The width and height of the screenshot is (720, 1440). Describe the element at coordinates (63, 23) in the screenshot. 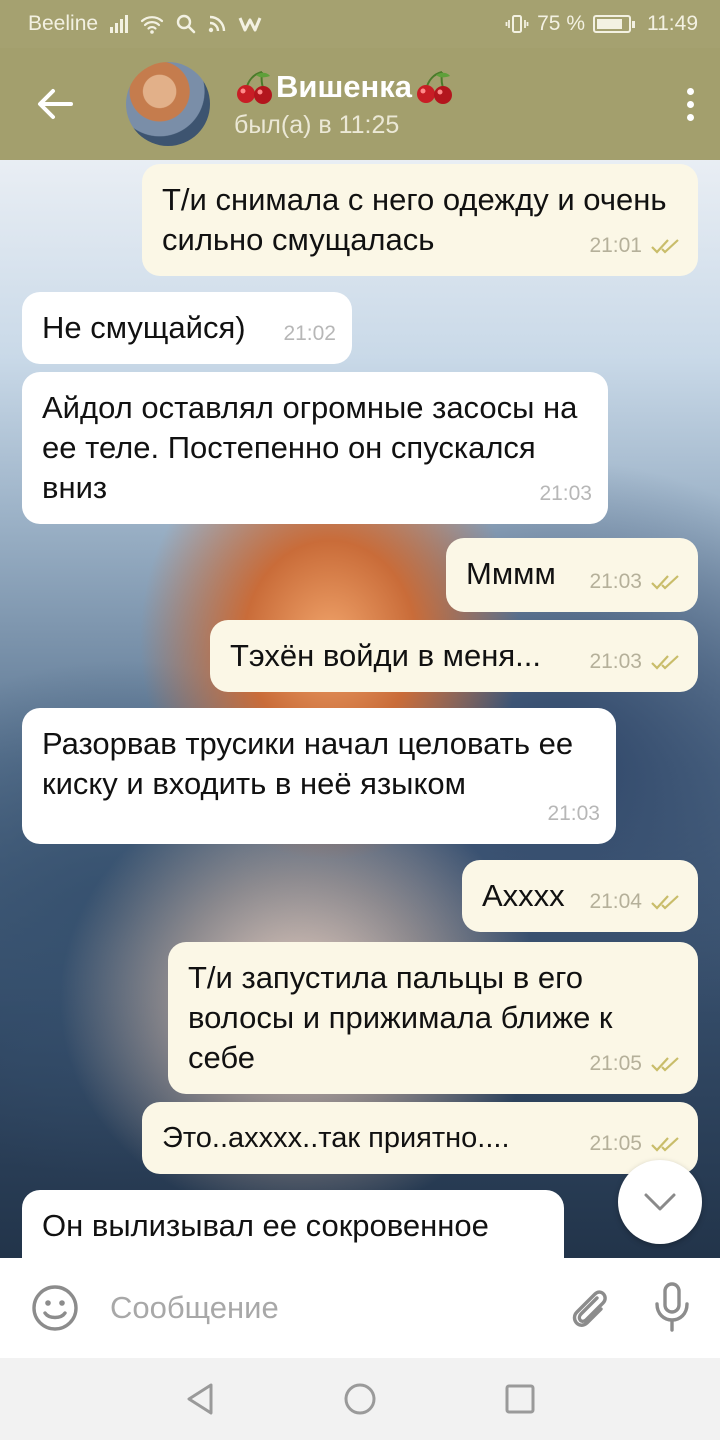

I see `carrier-label: Beeline` at that location.